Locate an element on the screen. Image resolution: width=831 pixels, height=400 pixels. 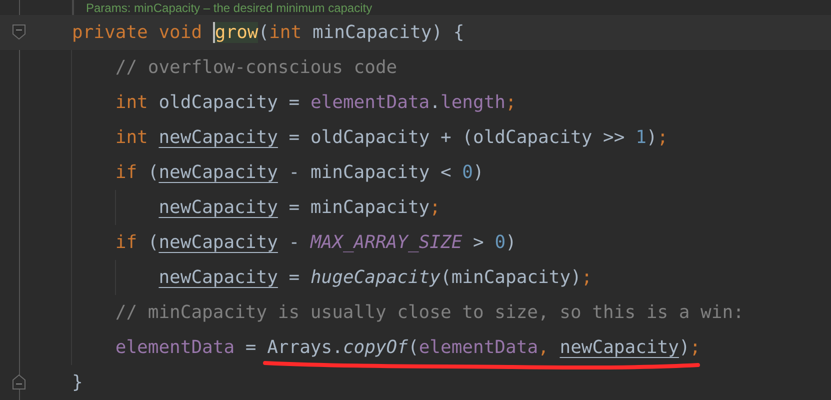
code-line: } is located at coordinates (77, 382).